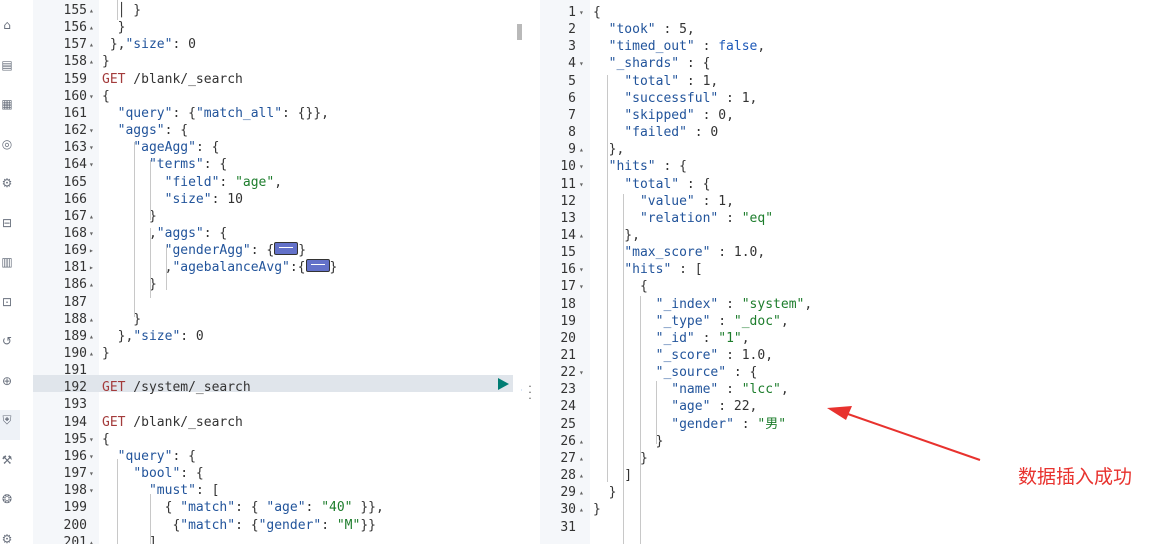 The image size is (1173, 546). What do you see at coordinates (572, 150) in the screenshot?
I see `line-number: 9` at bounding box center [572, 150].